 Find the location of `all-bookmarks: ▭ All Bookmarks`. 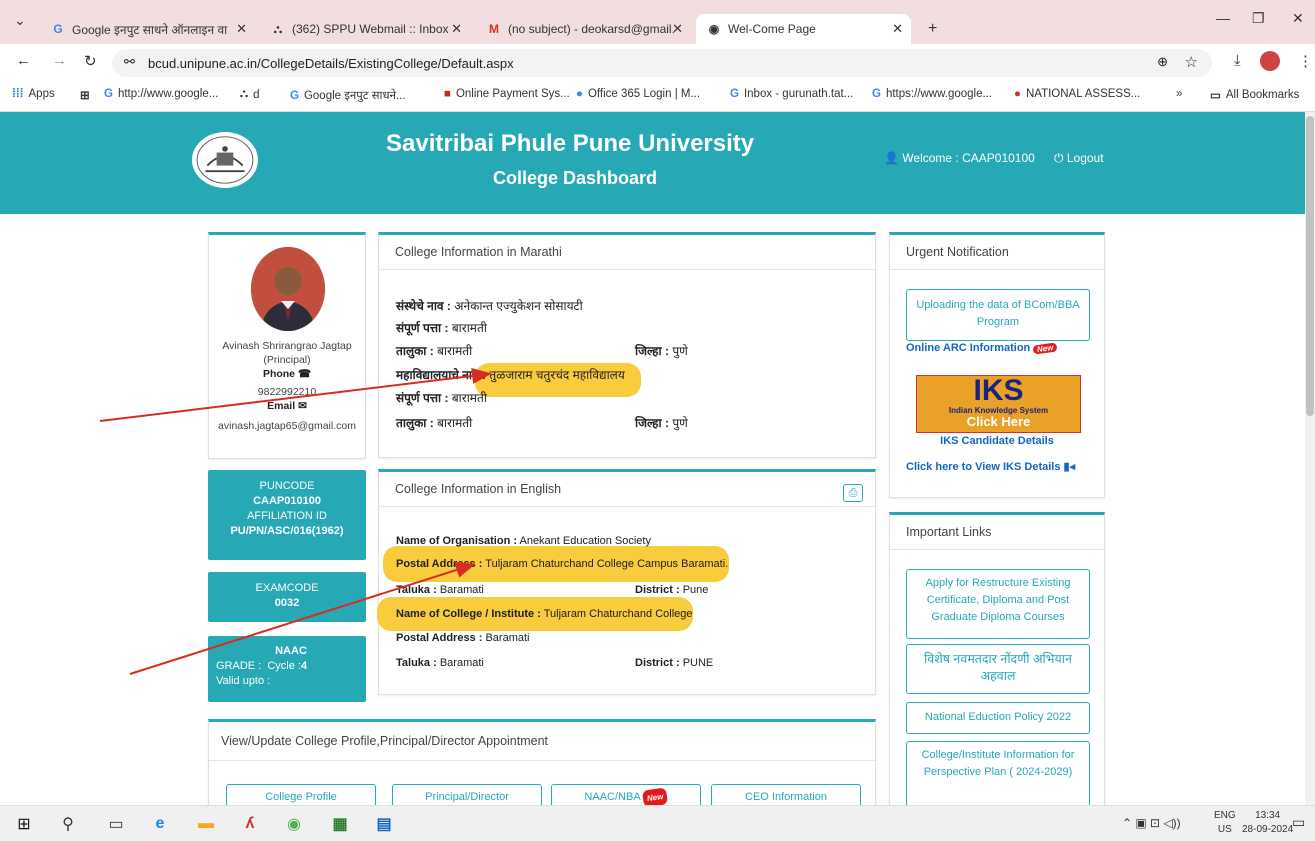

all-bookmarks: ▭ All Bookmarks is located at coordinates (1254, 95).